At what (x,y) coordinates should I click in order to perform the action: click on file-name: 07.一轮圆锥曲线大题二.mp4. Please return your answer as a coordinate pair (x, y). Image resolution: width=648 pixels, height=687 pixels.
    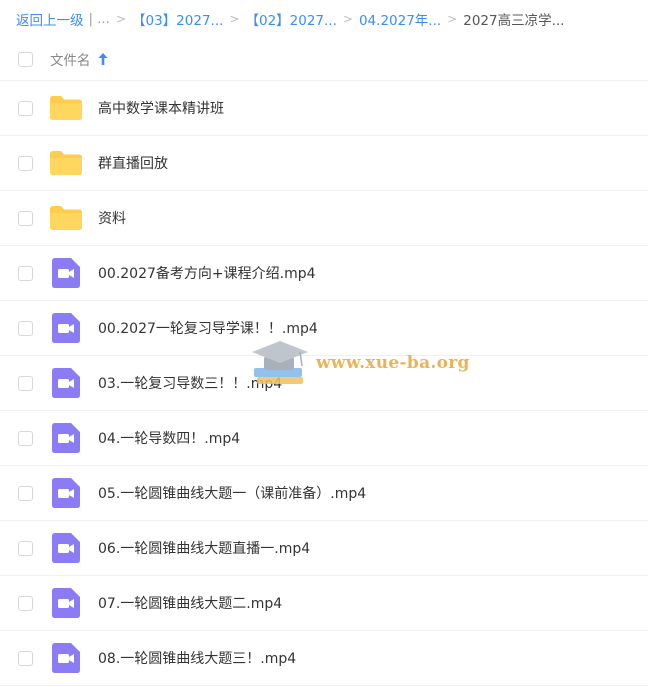
    Looking at the image, I should click on (190, 603).